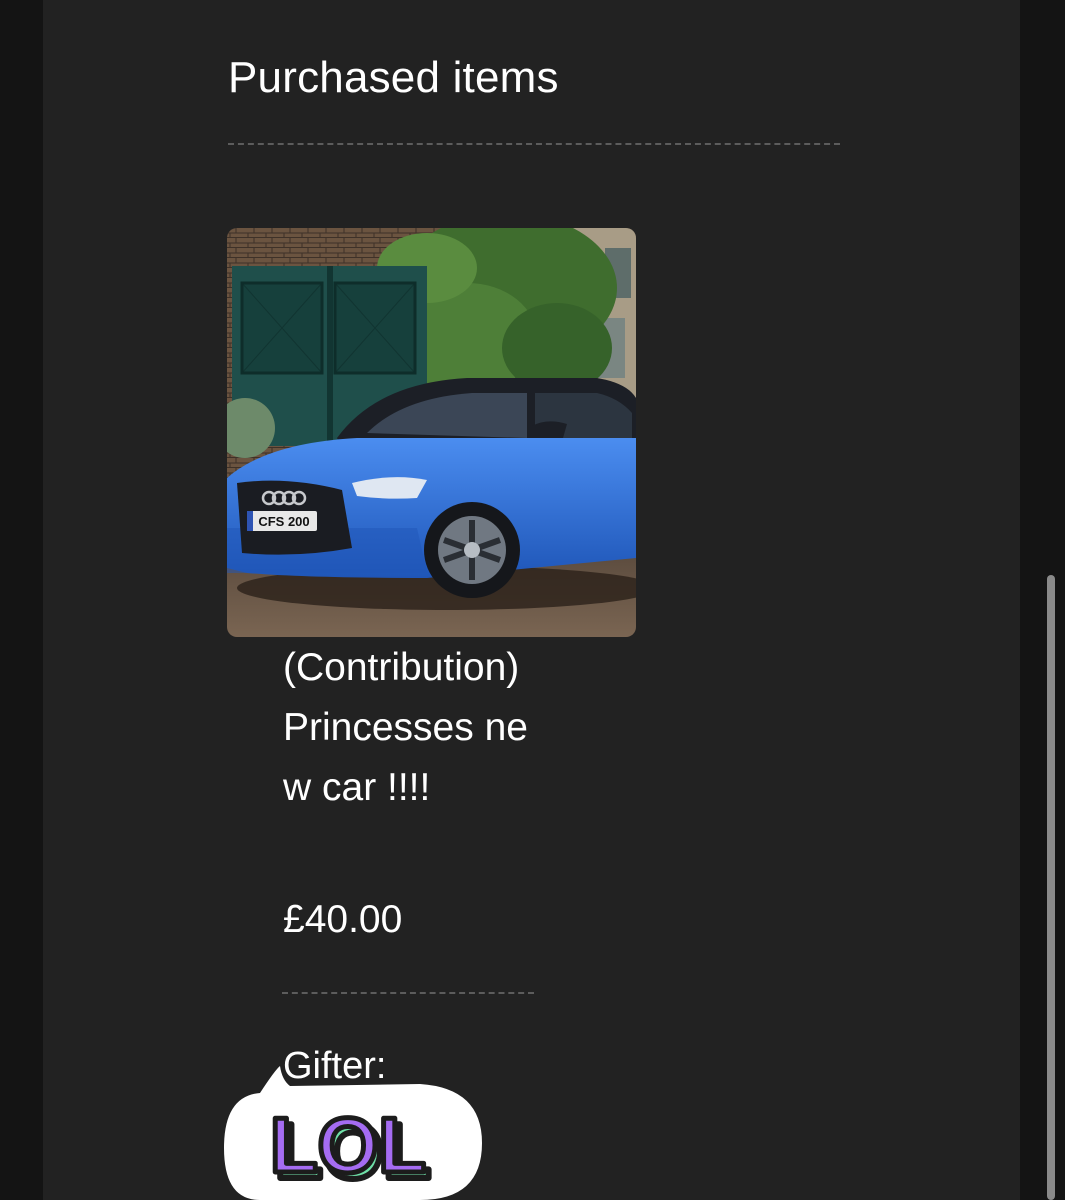  What do you see at coordinates (343, 919) in the screenshot?
I see `item-price: £40.00` at bounding box center [343, 919].